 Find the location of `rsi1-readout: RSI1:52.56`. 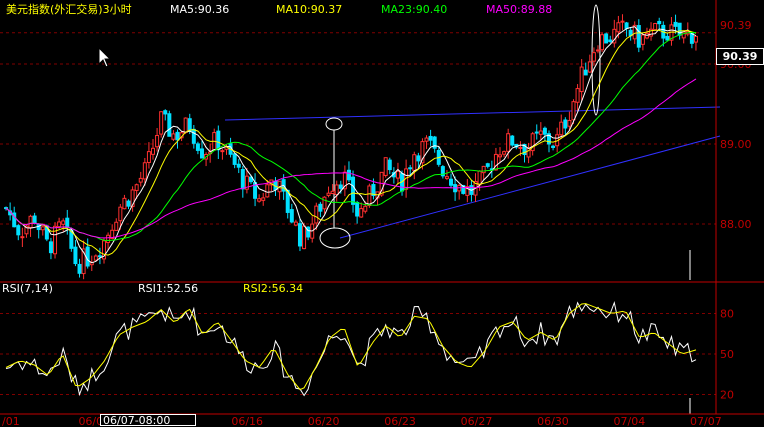

rsi1-readout: RSI1:52.56 is located at coordinates (168, 288).